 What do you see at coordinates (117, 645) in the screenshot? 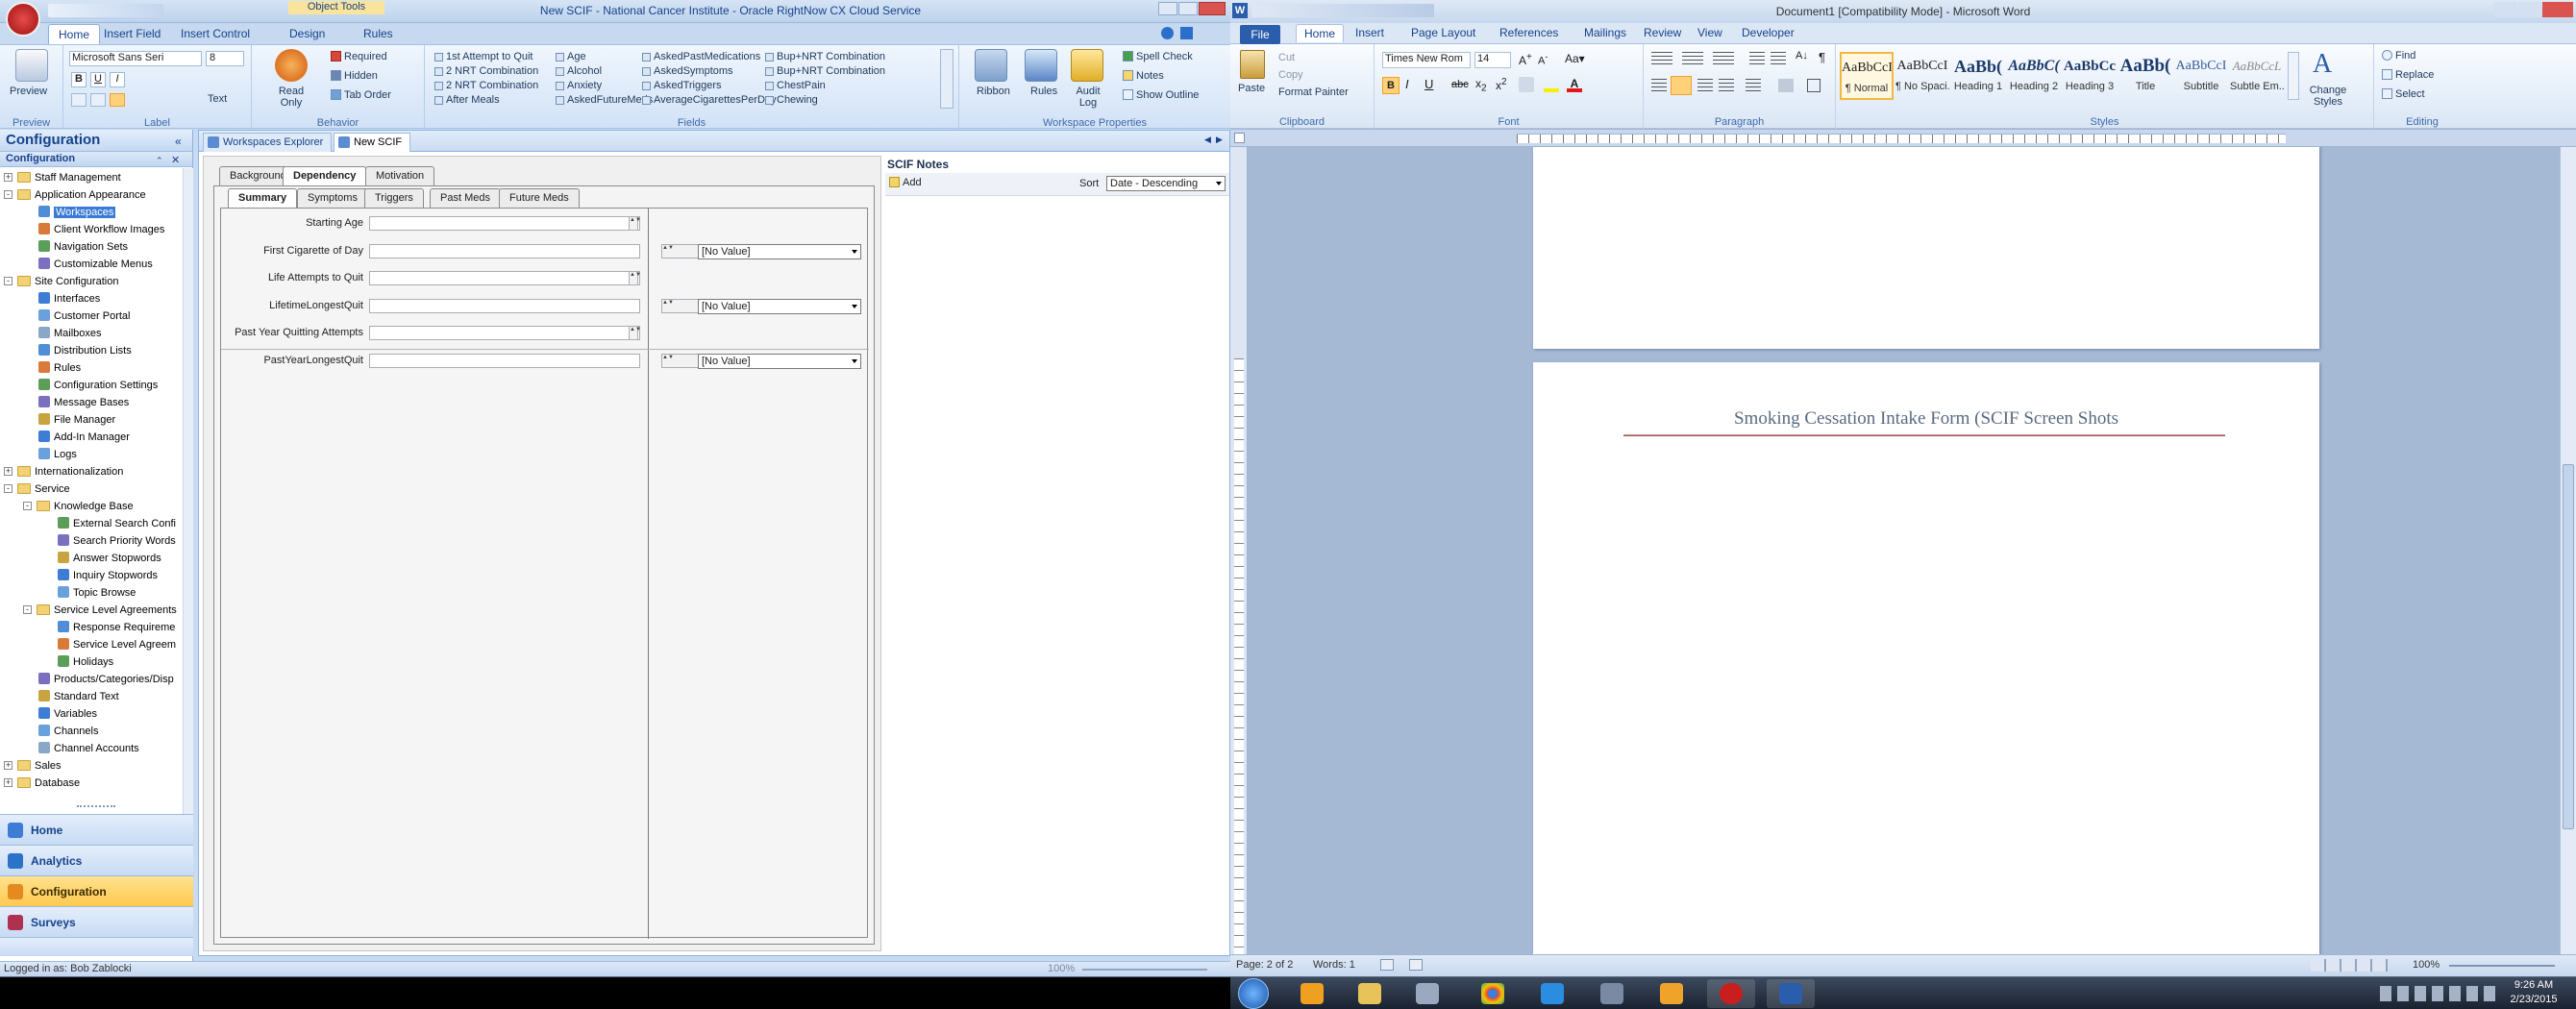
I see `tree-node: Service Level Agreem` at bounding box center [117, 645].